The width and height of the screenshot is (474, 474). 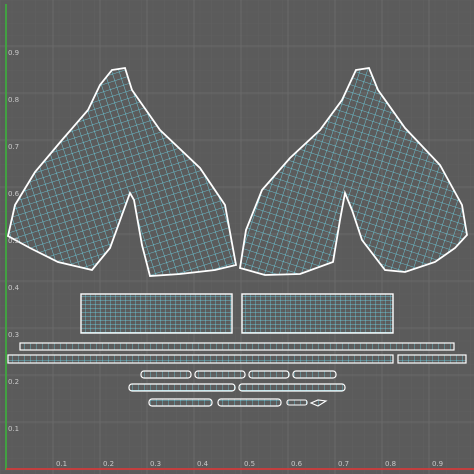 I want to click on v-tick-label: 0.6, so click(x=14, y=194).